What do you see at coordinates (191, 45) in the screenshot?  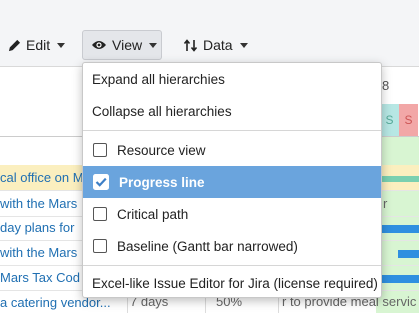 I see `sort-arrows-icon` at bounding box center [191, 45].